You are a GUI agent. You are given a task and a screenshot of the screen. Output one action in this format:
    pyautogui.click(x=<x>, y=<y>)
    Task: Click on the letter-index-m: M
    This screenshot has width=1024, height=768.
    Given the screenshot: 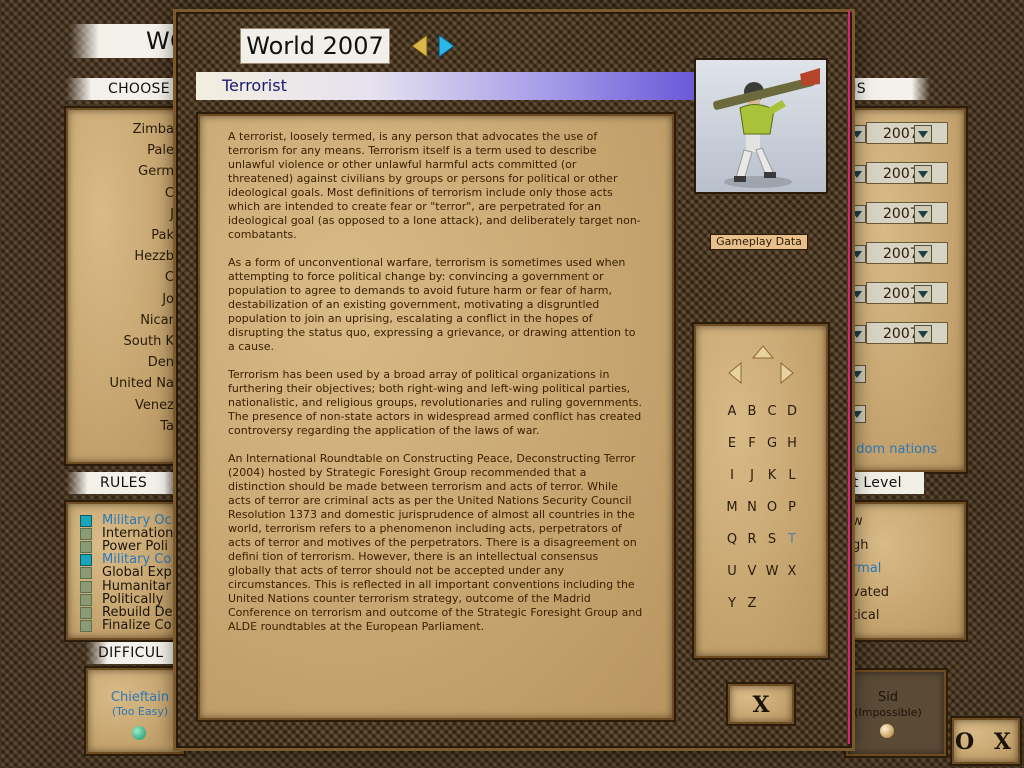 What is the action you would take?
    pyautogui.click(x=732, y=507)
    